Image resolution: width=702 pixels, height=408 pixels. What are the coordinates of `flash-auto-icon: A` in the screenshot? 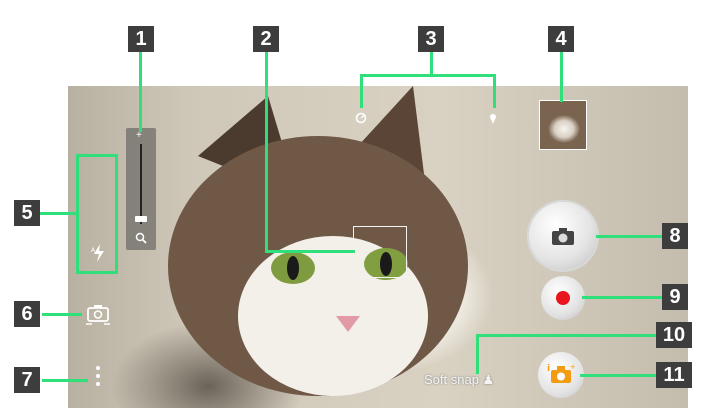 It's located at (99, 253).